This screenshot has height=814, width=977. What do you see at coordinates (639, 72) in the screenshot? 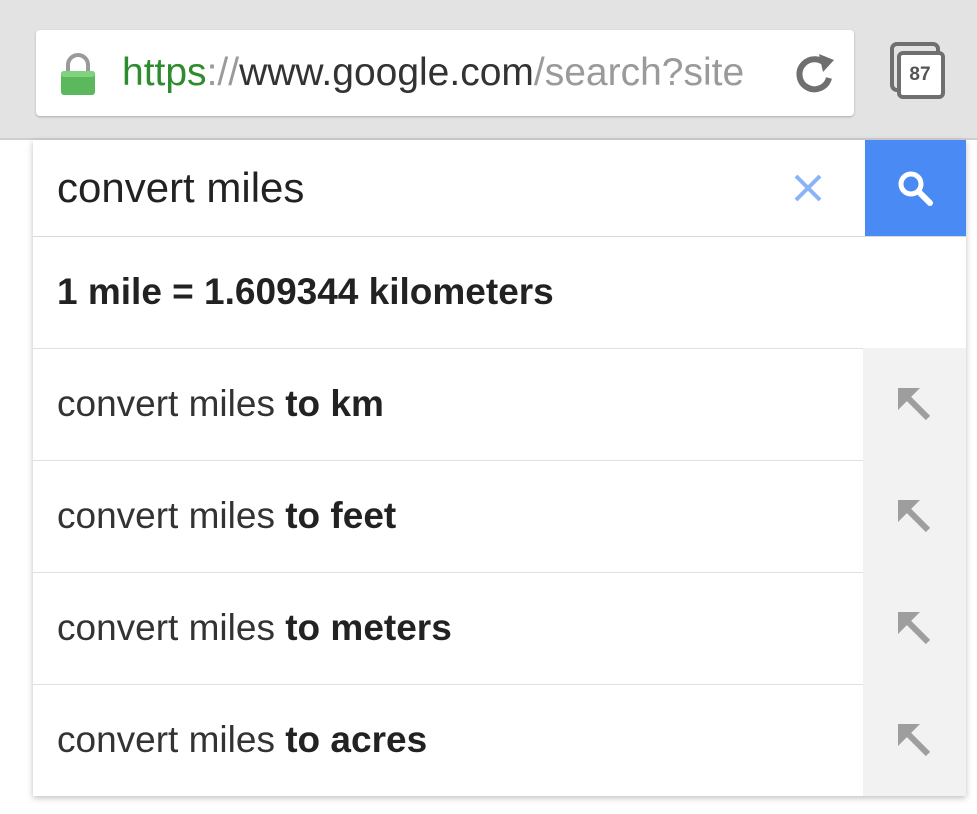
I see `url-path: /search?site` at bounding box center [639, 72].